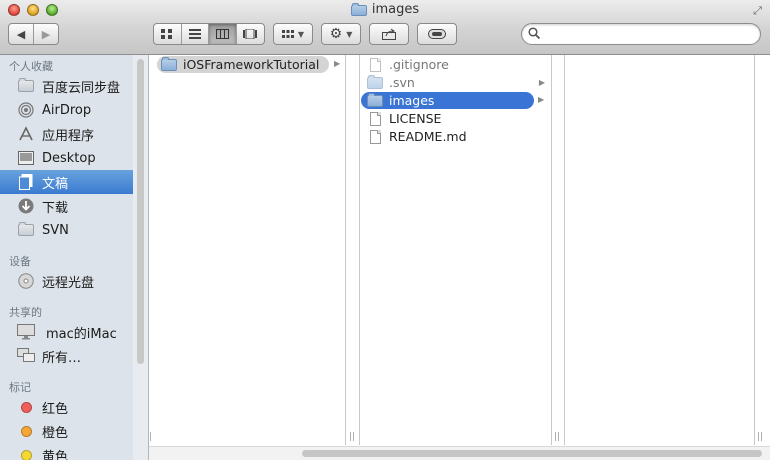 This screenshot has height=460, width=770. I want to click on sidebar-item-label: 橙色, so click(55, 433).